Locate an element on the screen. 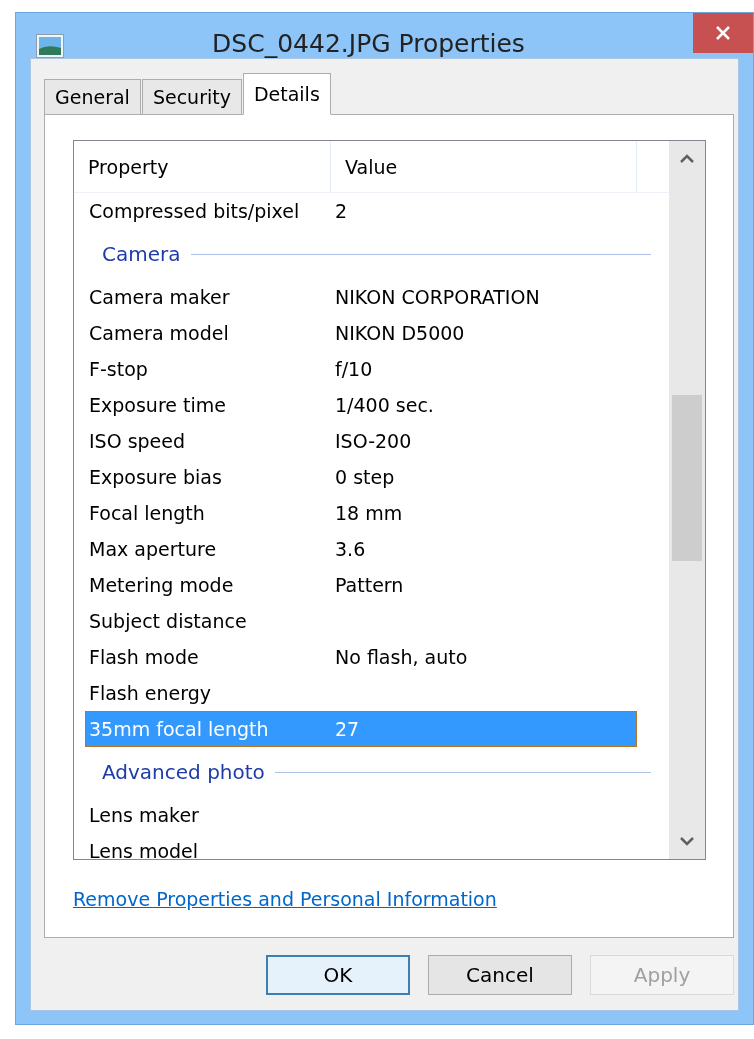 This screenshot has width=754, height=1039. property-row: ISO speed ISO-200 is located at coordinates (361, 441).